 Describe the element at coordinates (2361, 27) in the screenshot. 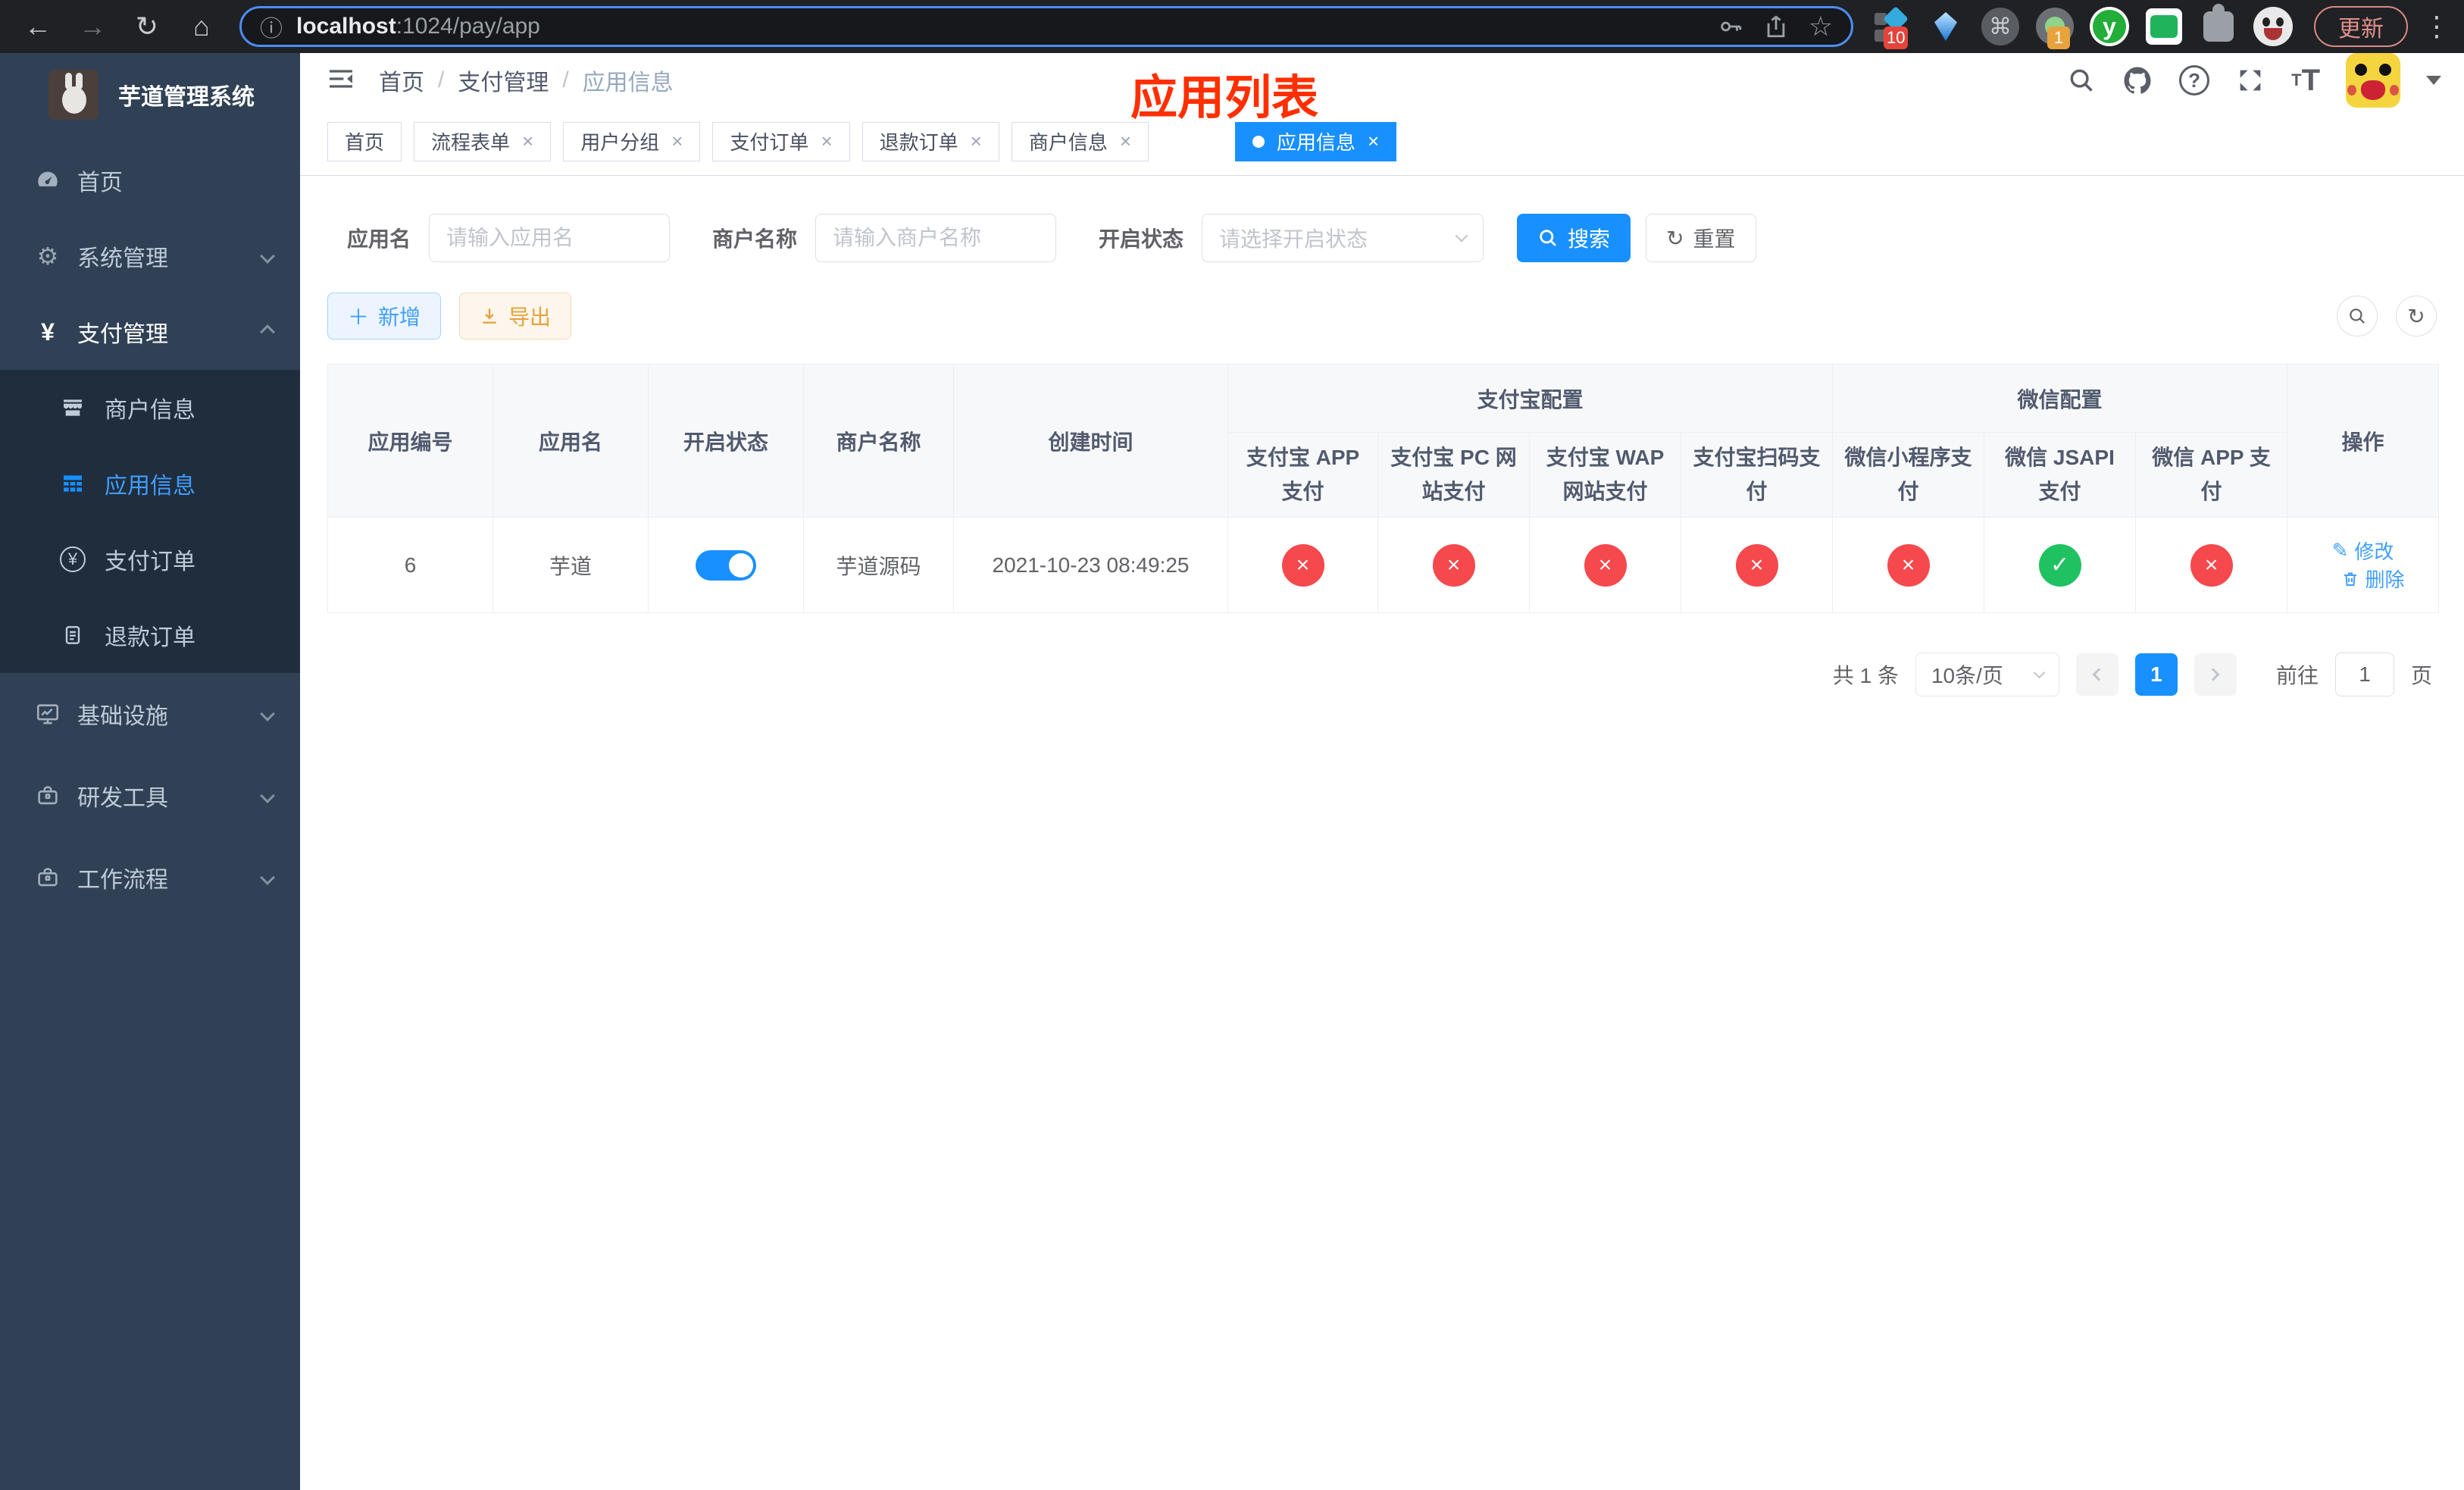

I see `browser-update-button: 更新` at that location.